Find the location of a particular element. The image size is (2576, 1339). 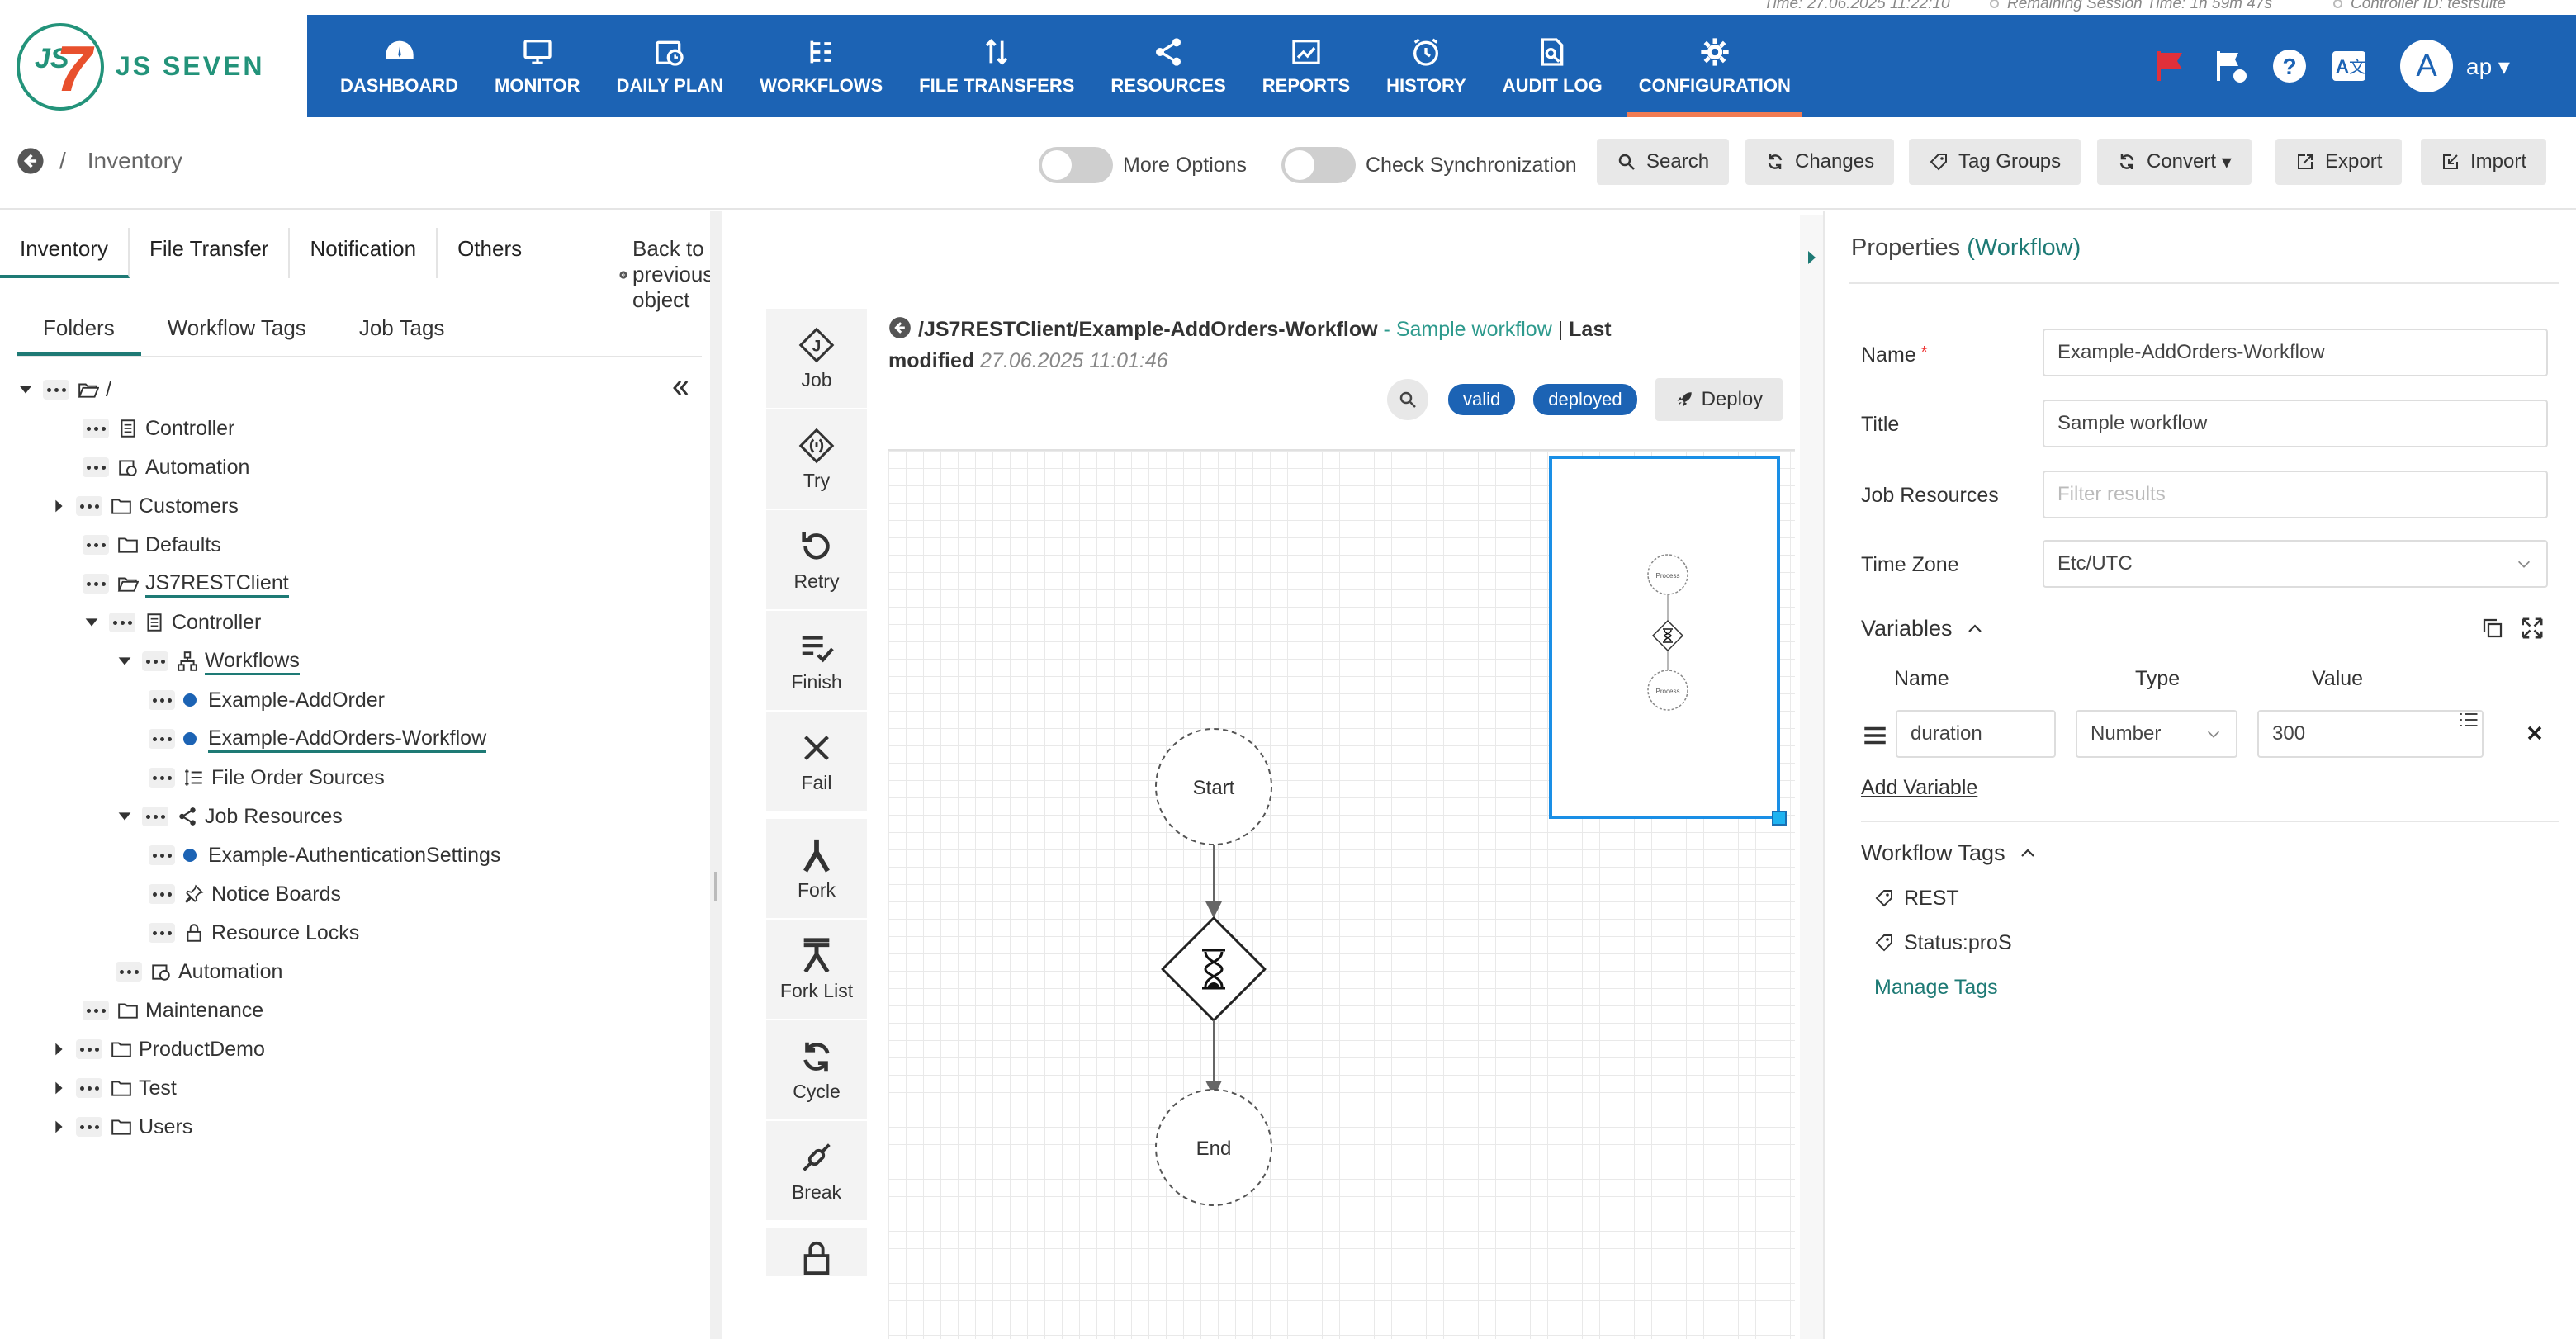

nav-reports: REPORTS is located at coordinates (1306, 66).